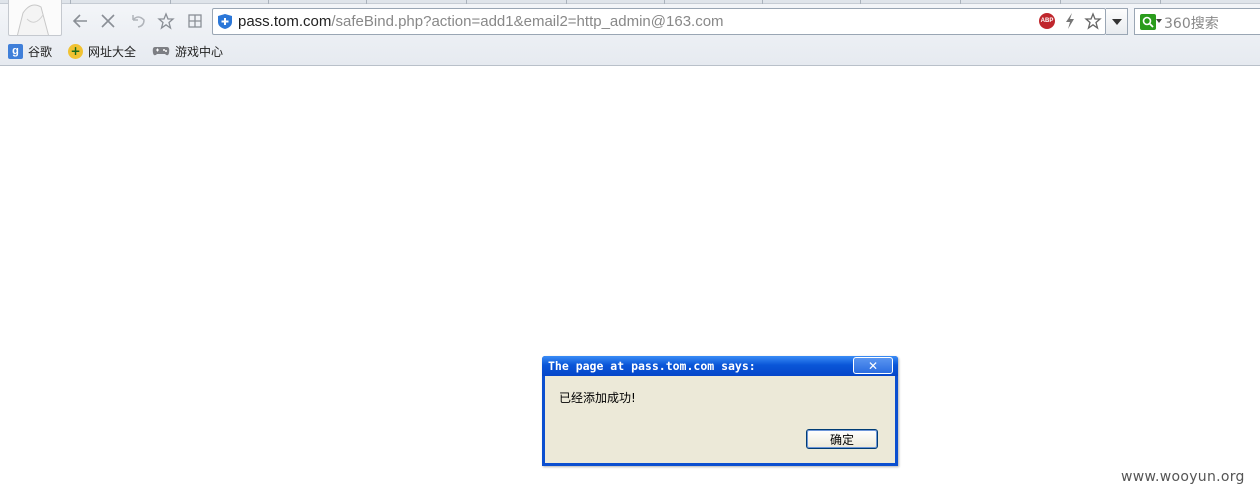 Image resolution: width=1260 pixels, height=488 pixels. I want to click on address-dropdown-button, so click(1117, 21).